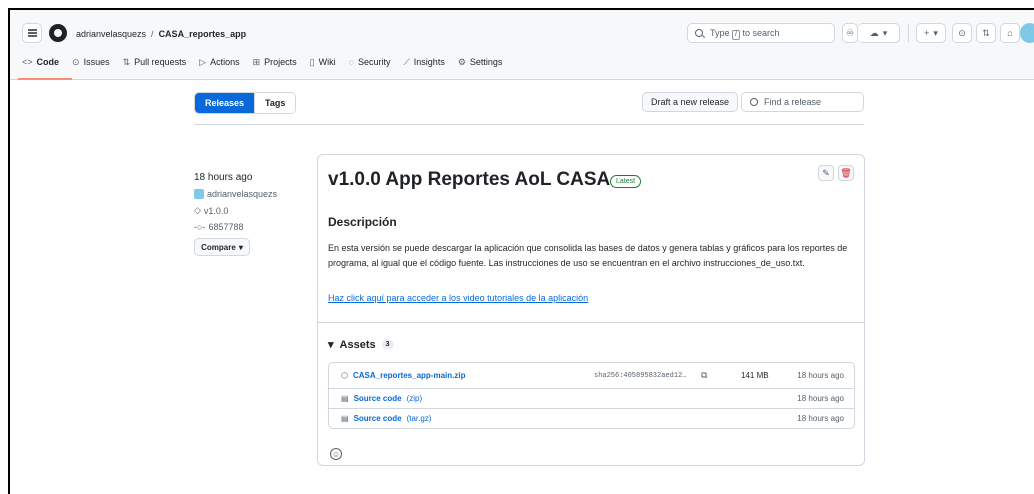 This screenshot has height=494, width=1034. I want to click on tab-code: <> Code, so click(40, 62).